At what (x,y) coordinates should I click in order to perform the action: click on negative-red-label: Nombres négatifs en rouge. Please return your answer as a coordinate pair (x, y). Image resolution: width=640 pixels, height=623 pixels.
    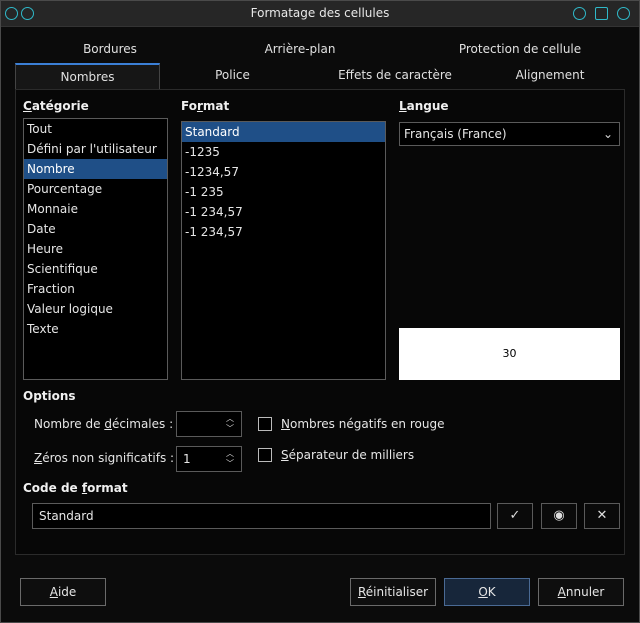
    Looking at the image, I should click on (362, 424).